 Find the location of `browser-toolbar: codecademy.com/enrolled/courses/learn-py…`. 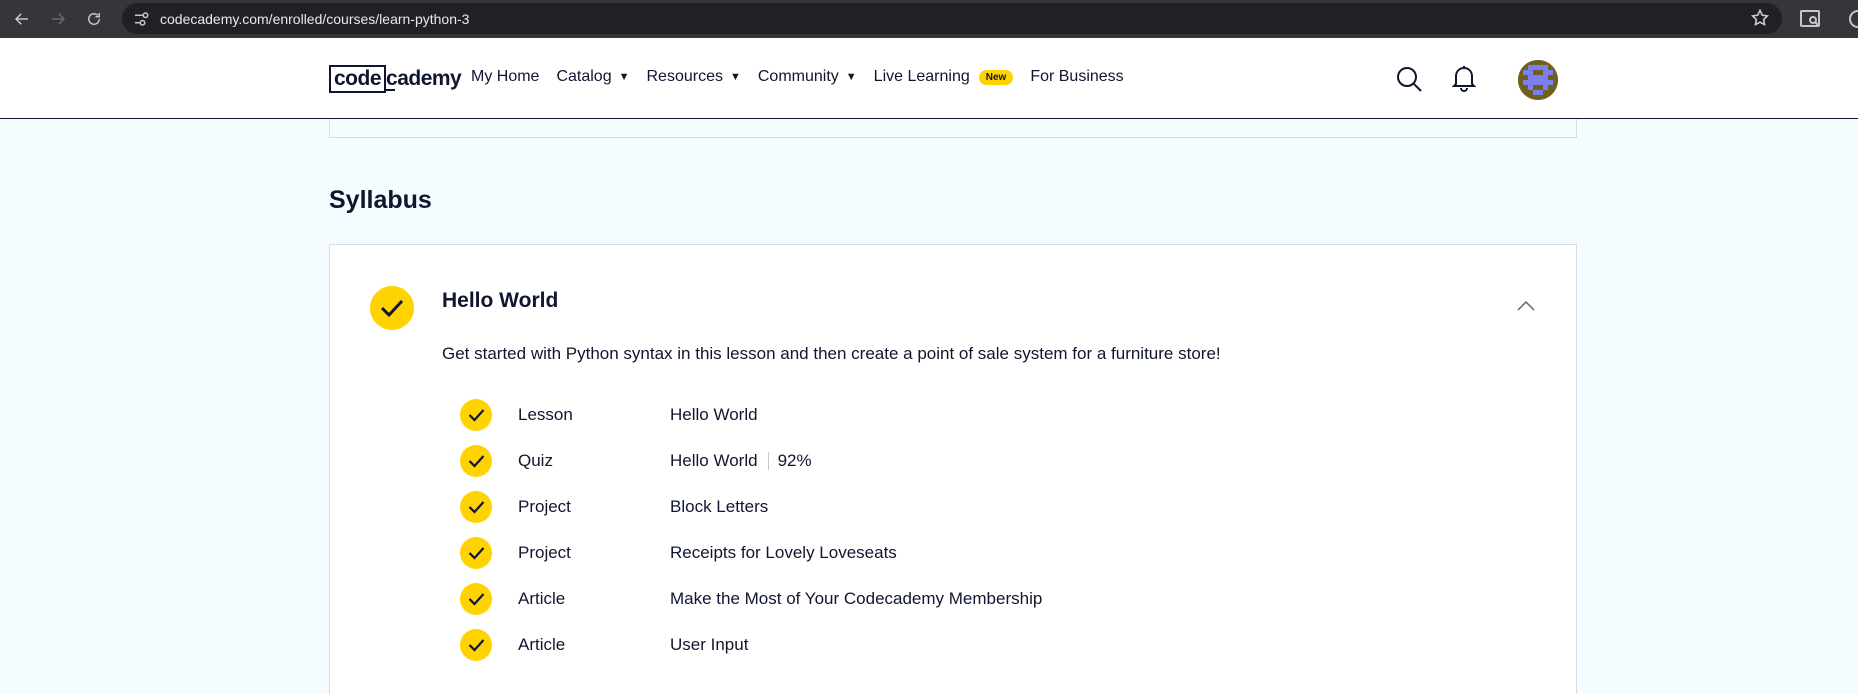

browser-toolbar: codecademy.com/enrolled/courses/learn-py… is located at coordinates (929, 19).